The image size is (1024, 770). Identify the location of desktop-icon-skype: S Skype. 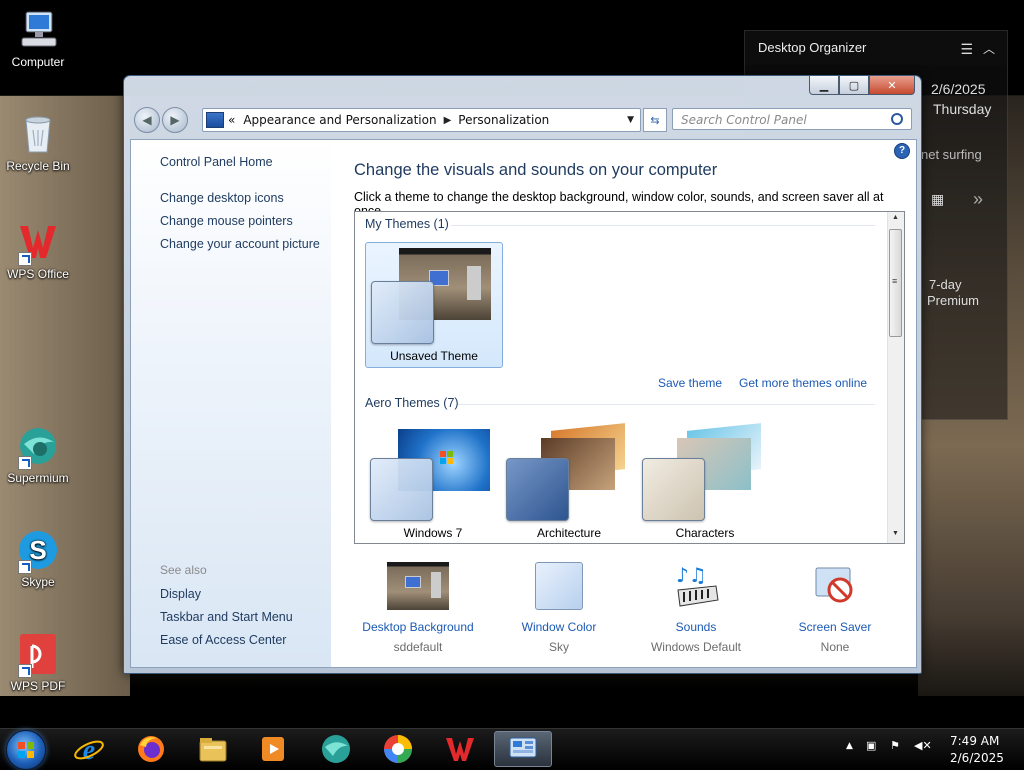
(38, 558).